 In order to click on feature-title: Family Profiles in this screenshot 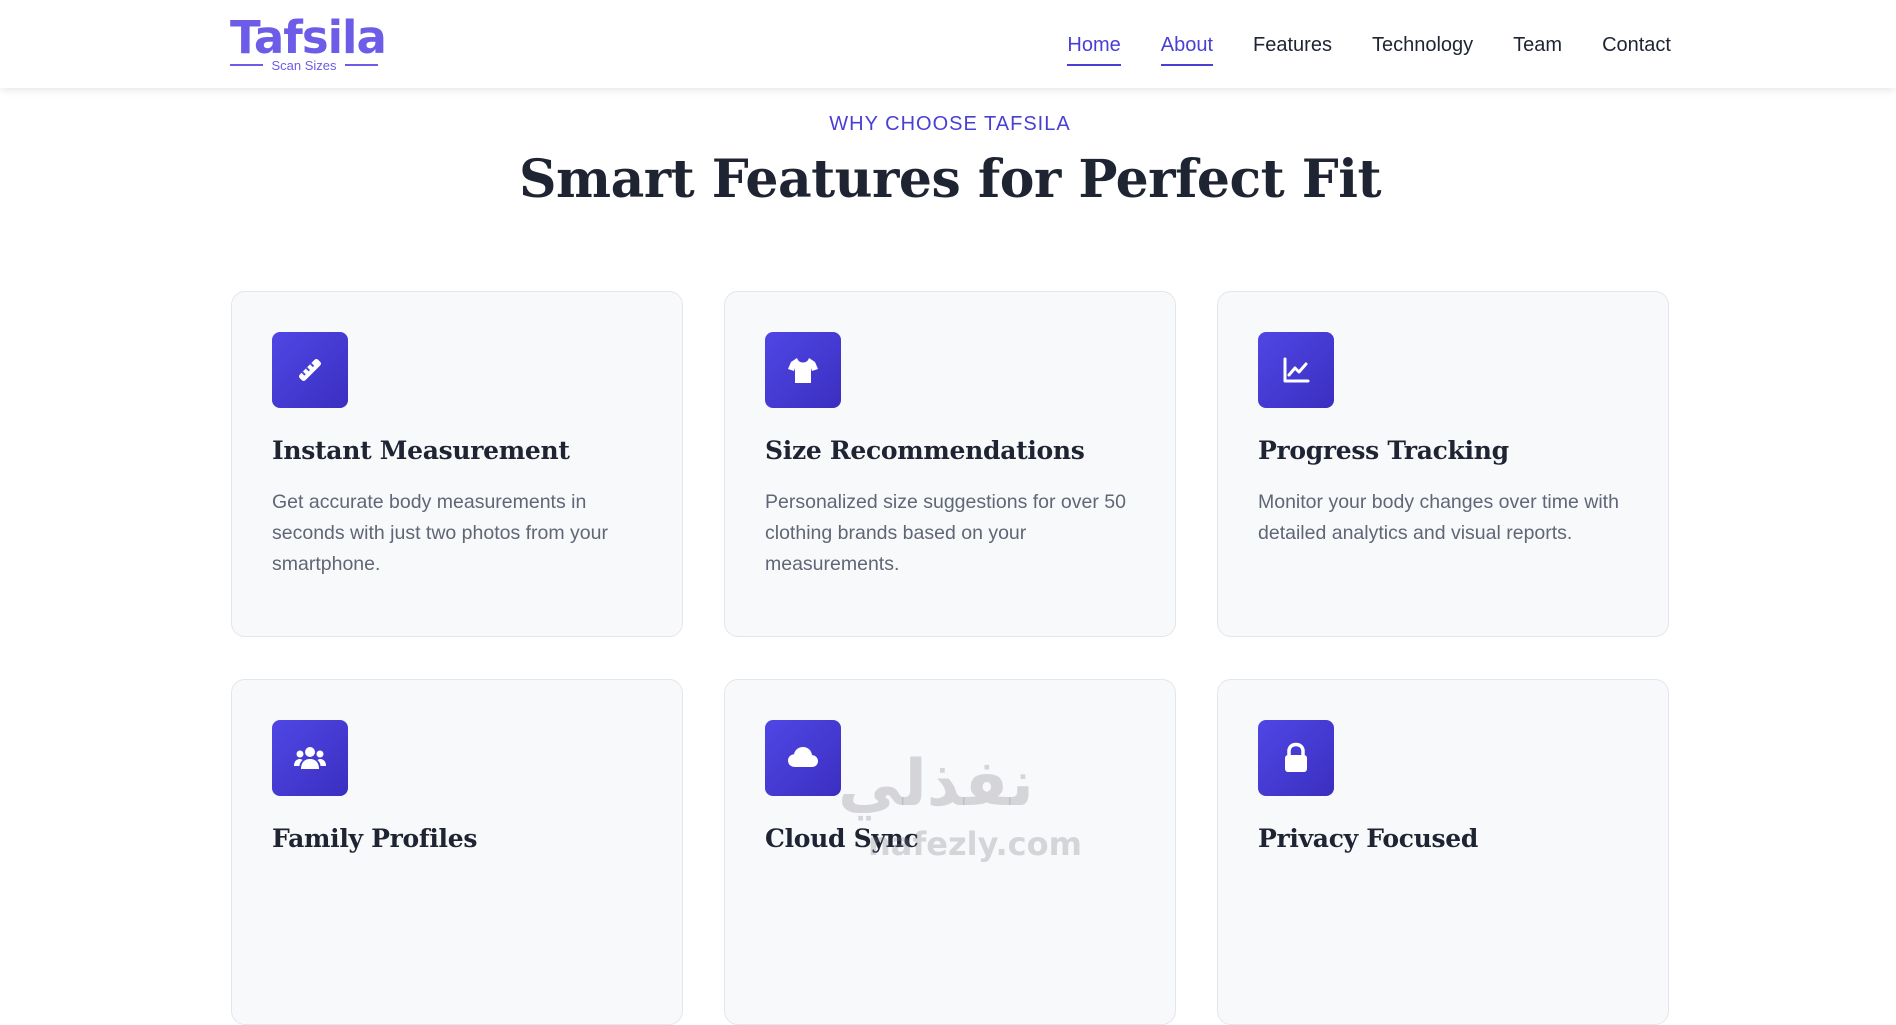, I will do `click(375, 838)`.